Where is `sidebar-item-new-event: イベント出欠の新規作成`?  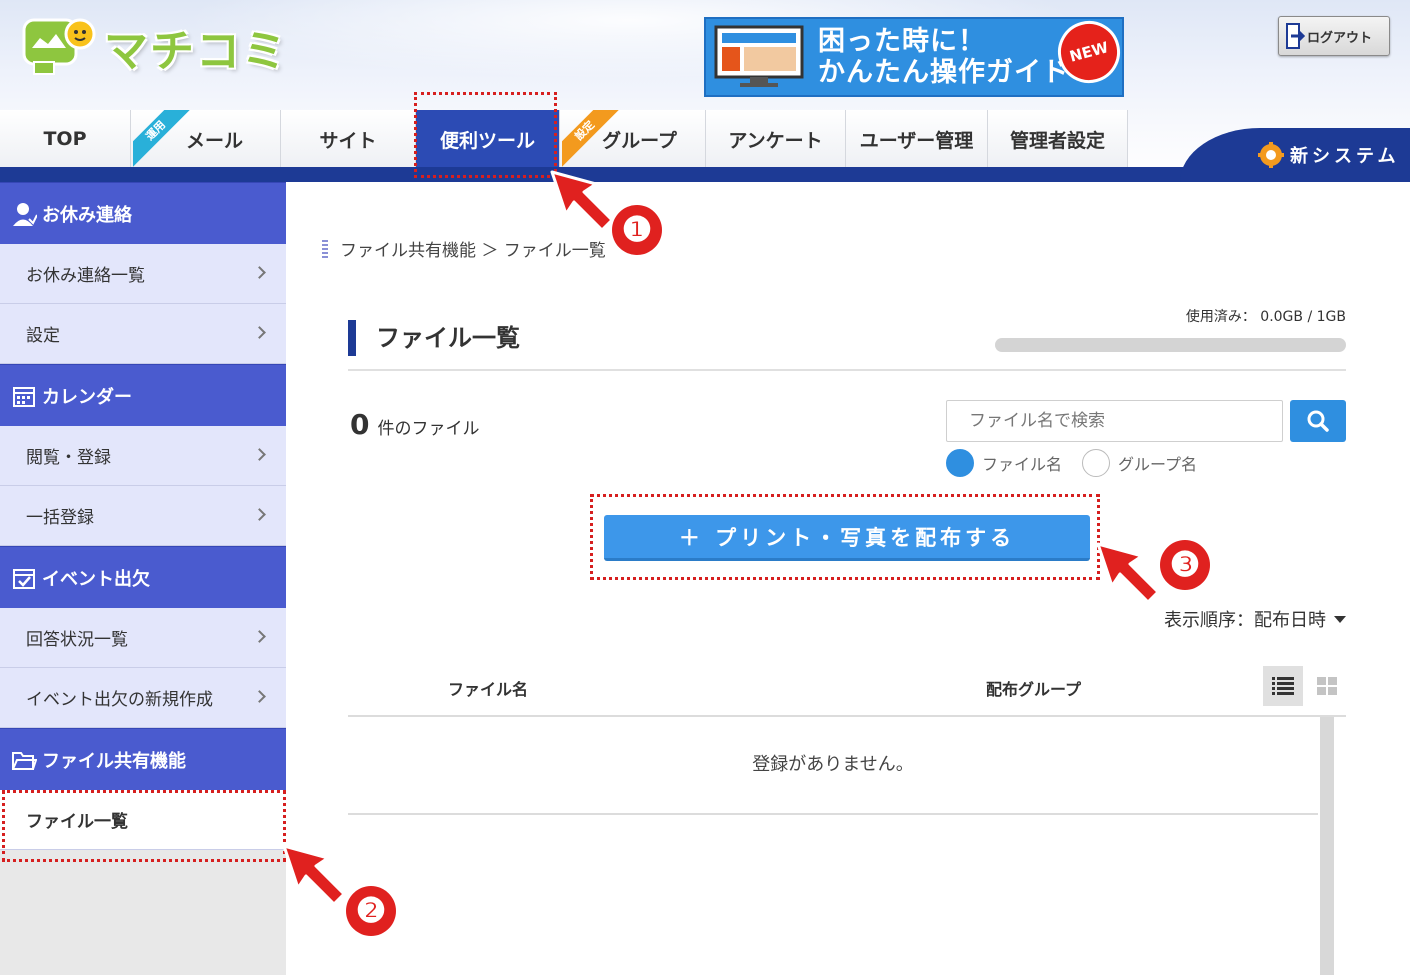
sidebar-item-new-event: イベント出欠の新規作成 is located at coordinates (143, 698).